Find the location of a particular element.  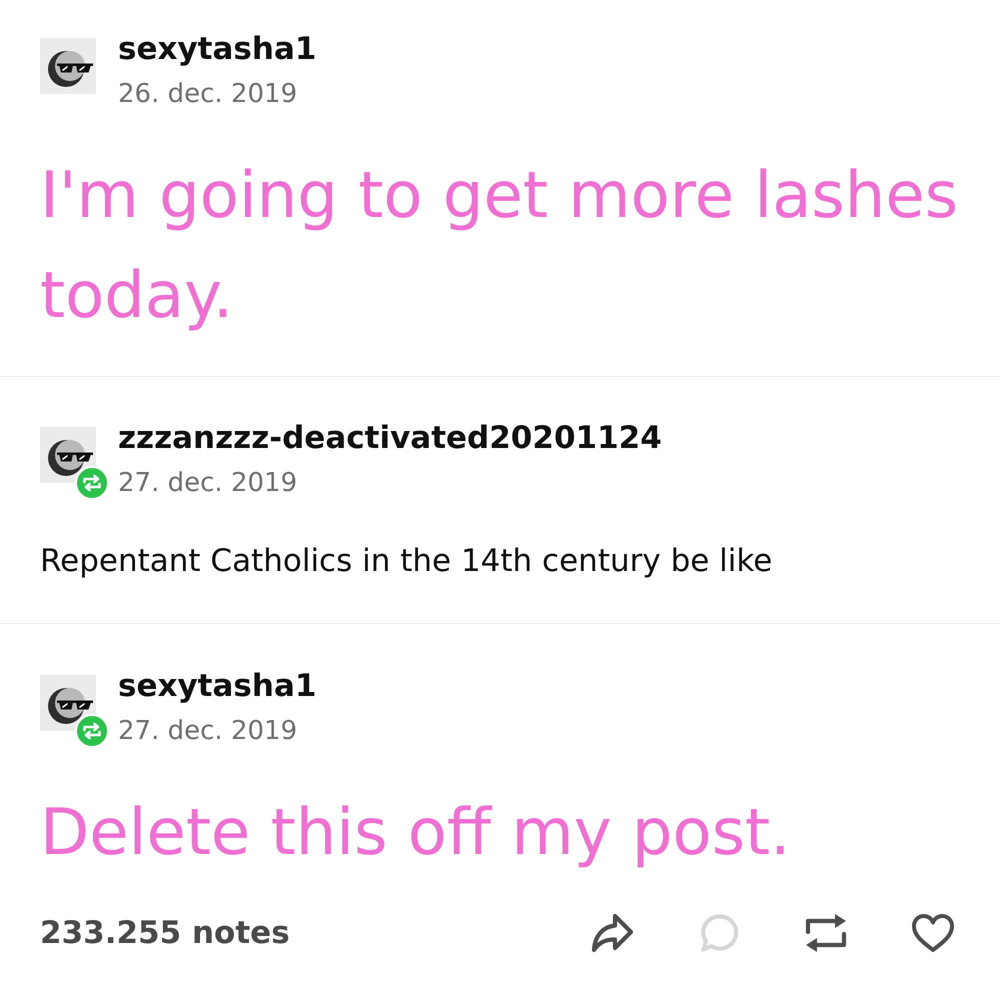

like-button is located at coordinates (933, 933).